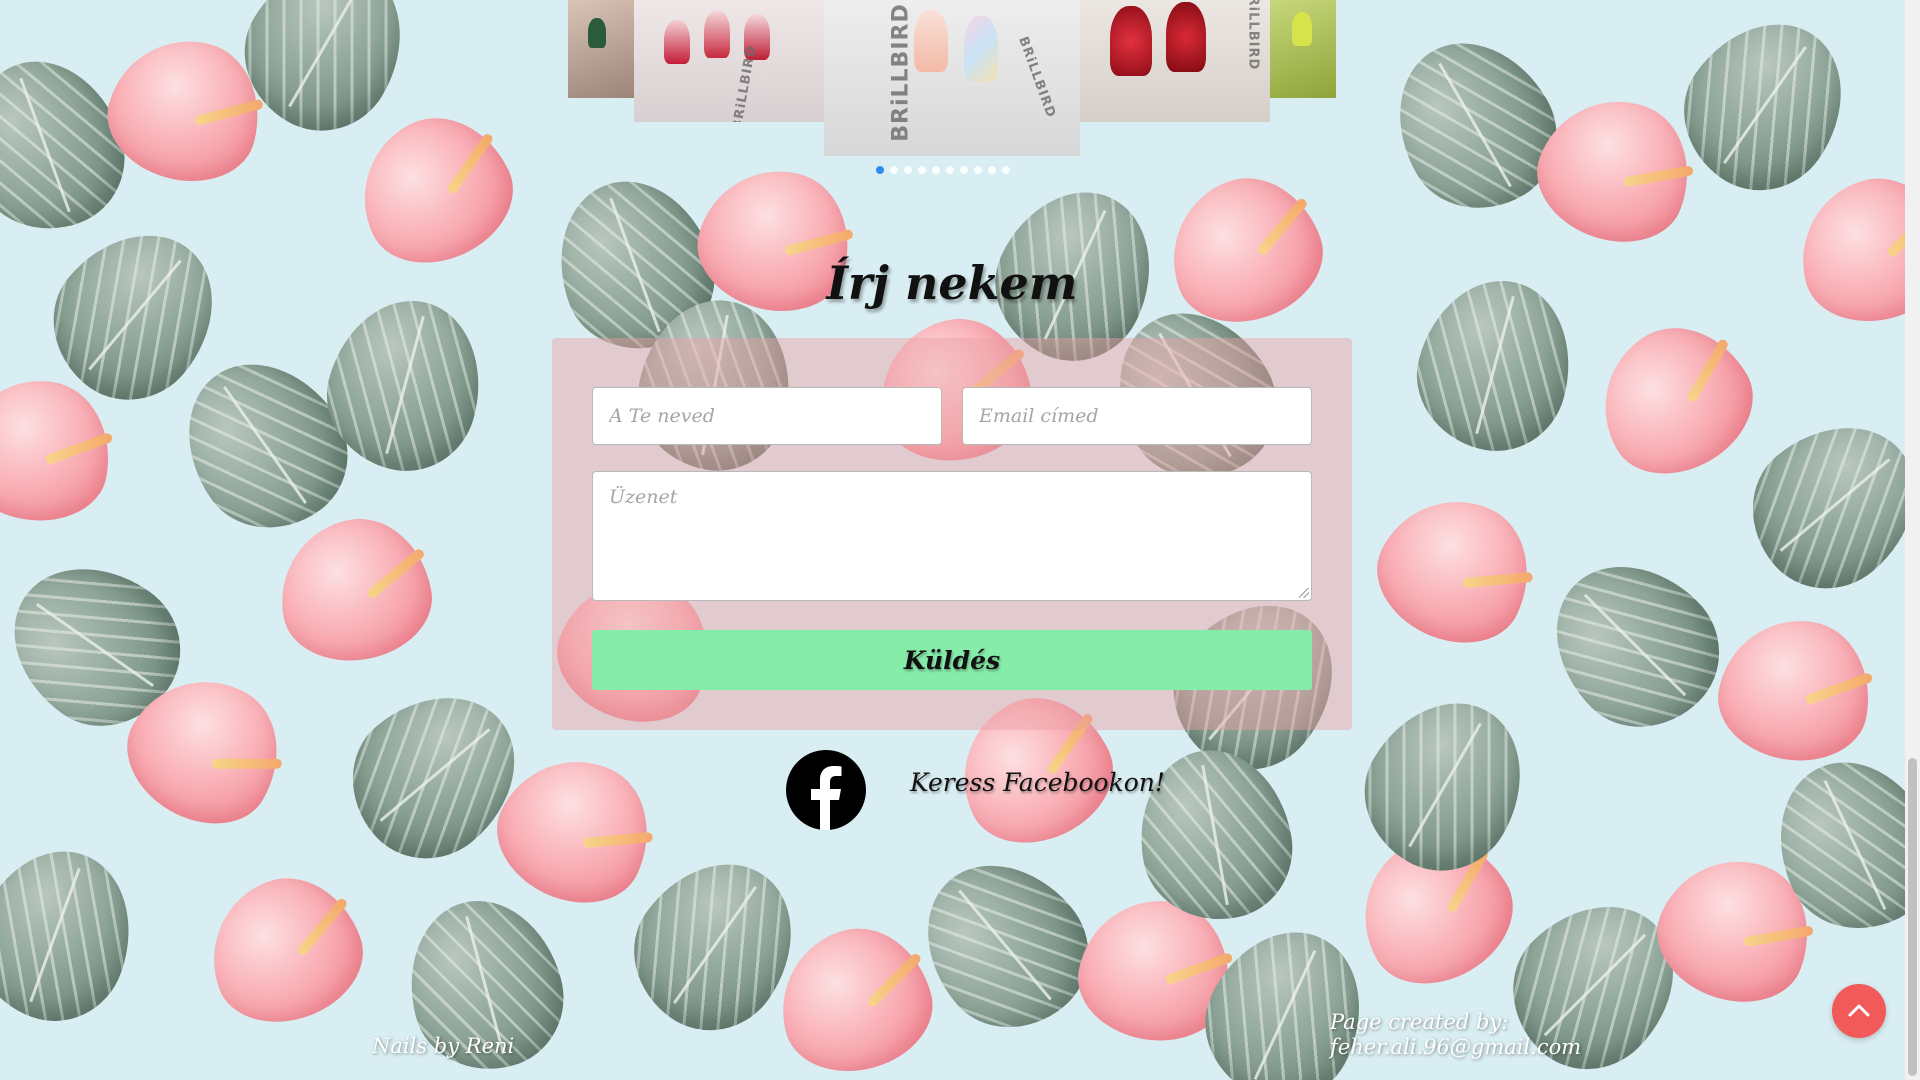  I want to click on nail-gallery: BRiLLBIRD BRiLLBIRD BRiLLBIRD BRiLLBIRD, so click(952, 80).